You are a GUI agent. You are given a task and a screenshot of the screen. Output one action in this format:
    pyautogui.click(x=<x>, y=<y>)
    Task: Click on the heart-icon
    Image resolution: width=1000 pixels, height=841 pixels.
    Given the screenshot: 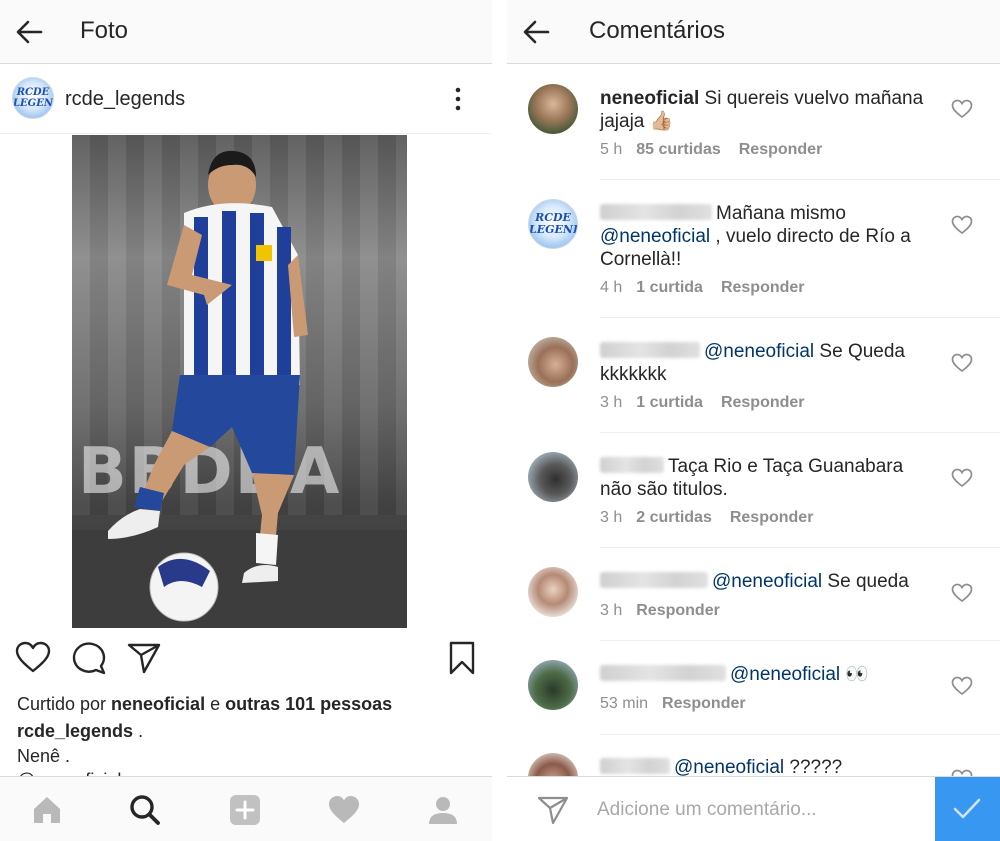 What is the action you would take?
    pyautogui.click(x=33, y=658)
    